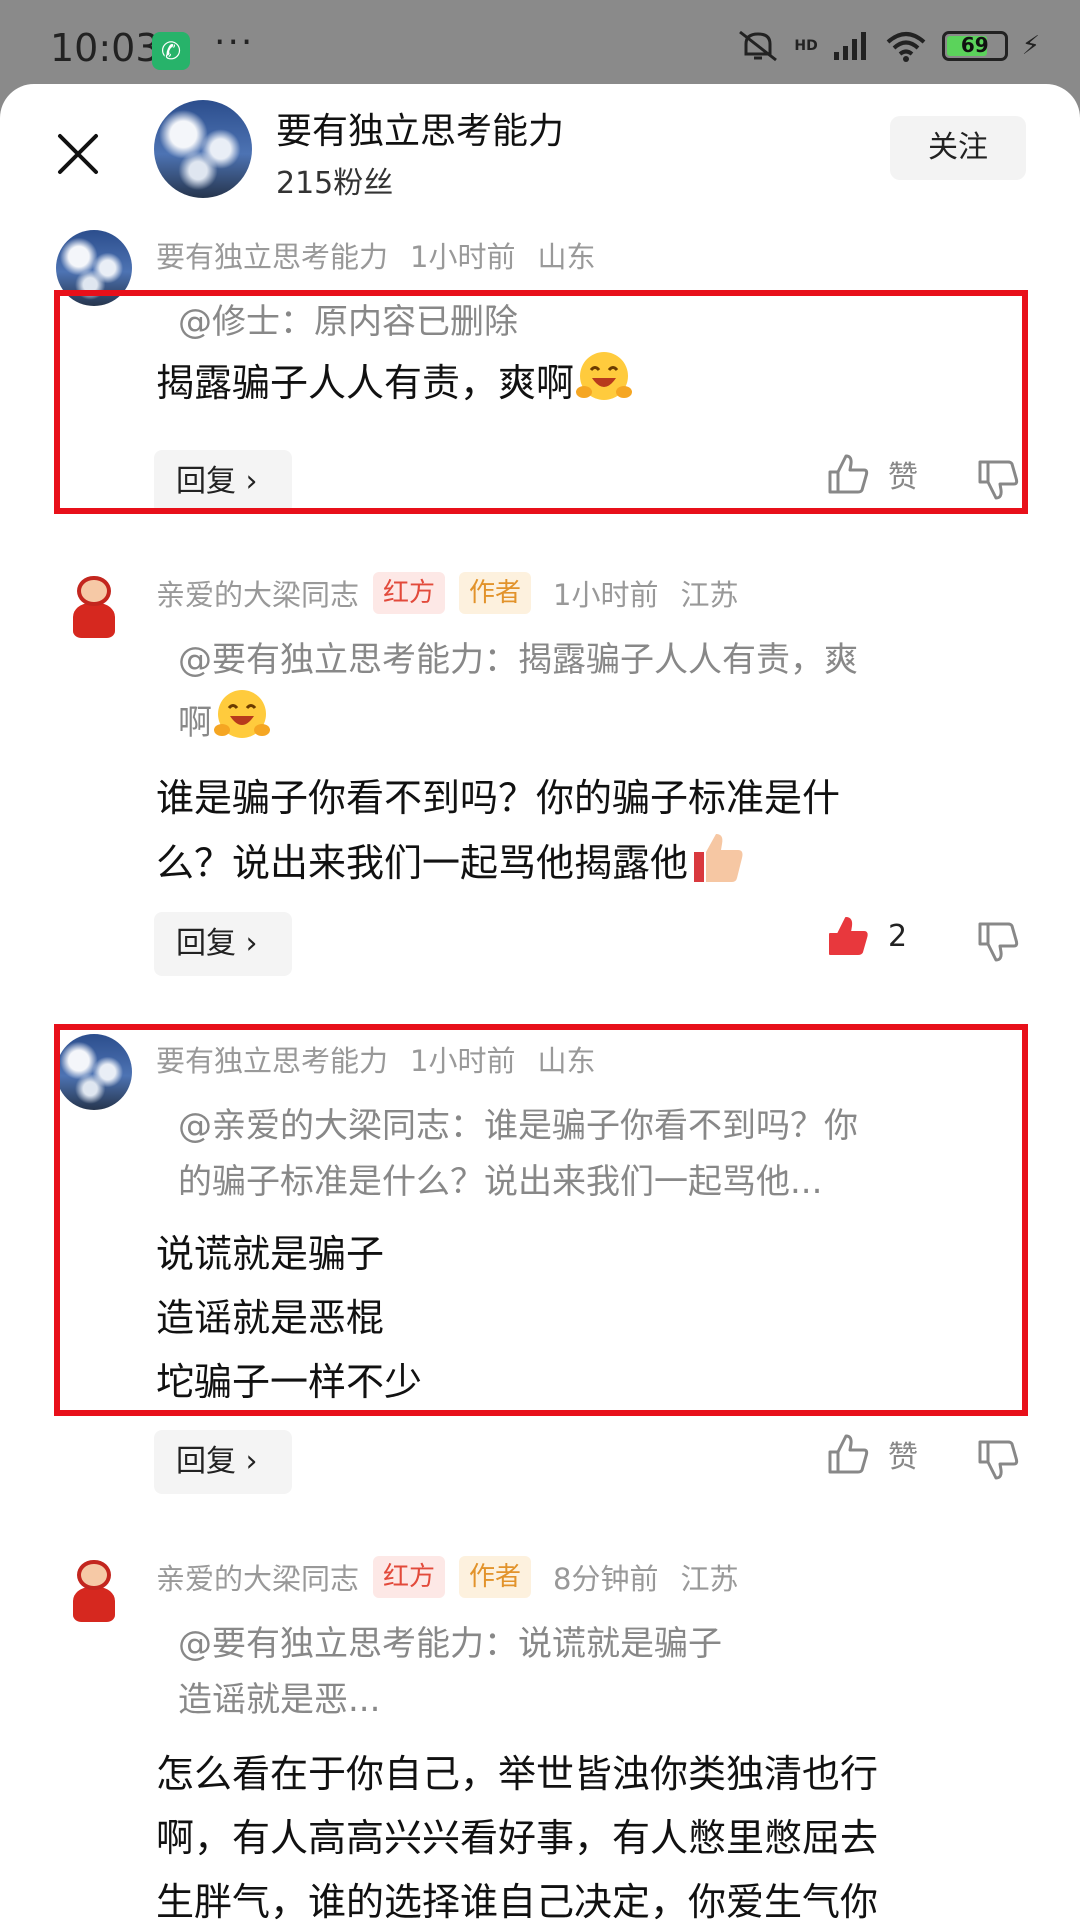  What do you see at coordinates (450, 1644) in the screenshot?
I see `quote-line: @要有独立思考能力：说谎就是骗子` at bounding box center [450, 1644].